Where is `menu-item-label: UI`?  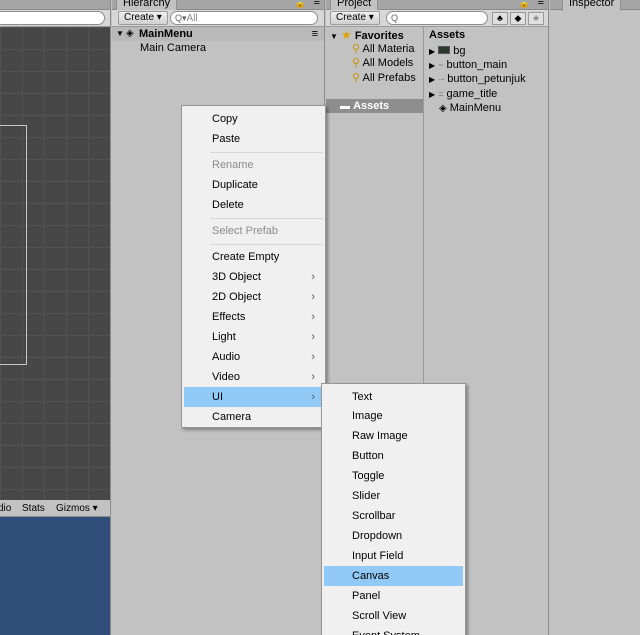
menu-item-label: UI is located at coordinates (217, 397).